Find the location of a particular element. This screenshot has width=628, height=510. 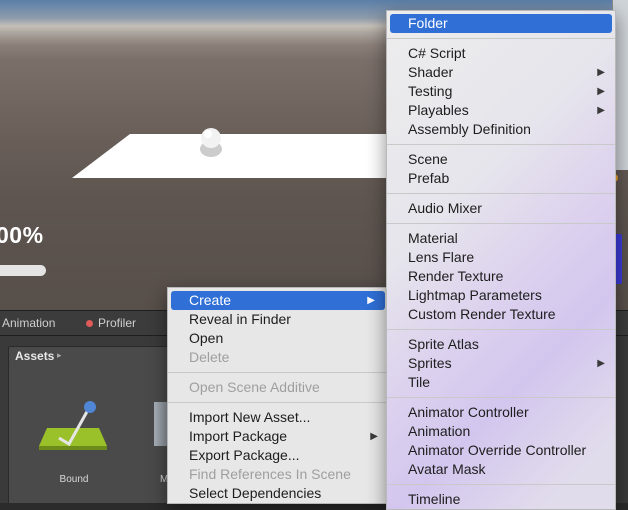

menu-item-playables: Playables ▶ is located at coordinates (501, 110).